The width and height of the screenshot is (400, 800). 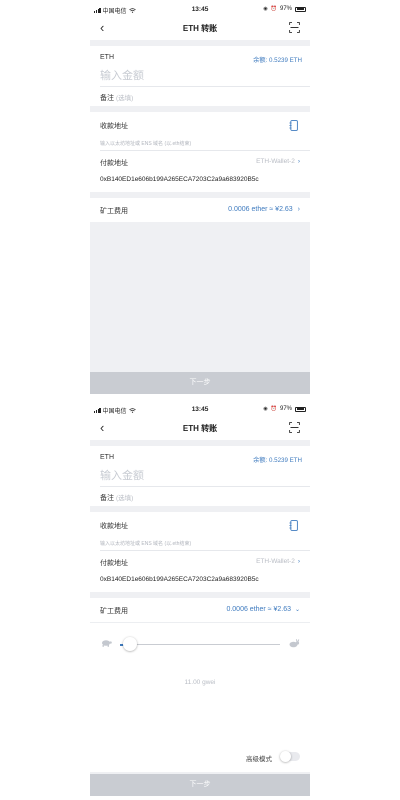 I want to click on fee-row: 矿工费用 0.0006 ether ≈ ¥2.63 ⌄, so click(x=200, y=610).